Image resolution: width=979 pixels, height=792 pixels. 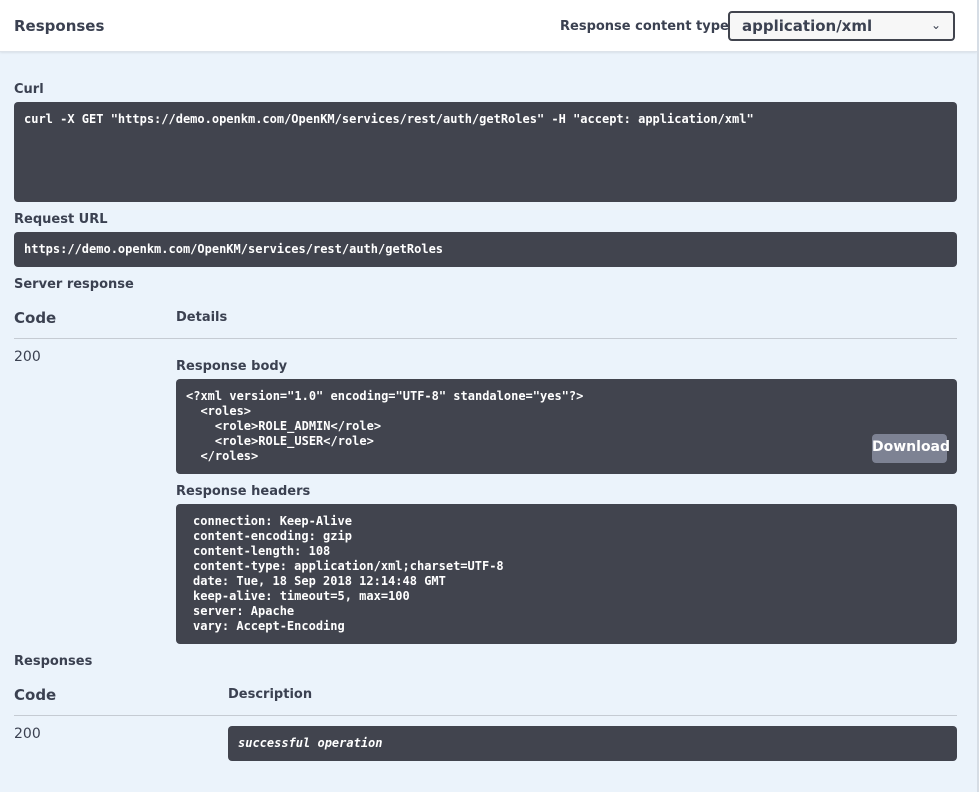 What do you see at coordinates (202, 317) in the screenshot?
I see `server-details-header: Details` at bounding box center [202, 317].